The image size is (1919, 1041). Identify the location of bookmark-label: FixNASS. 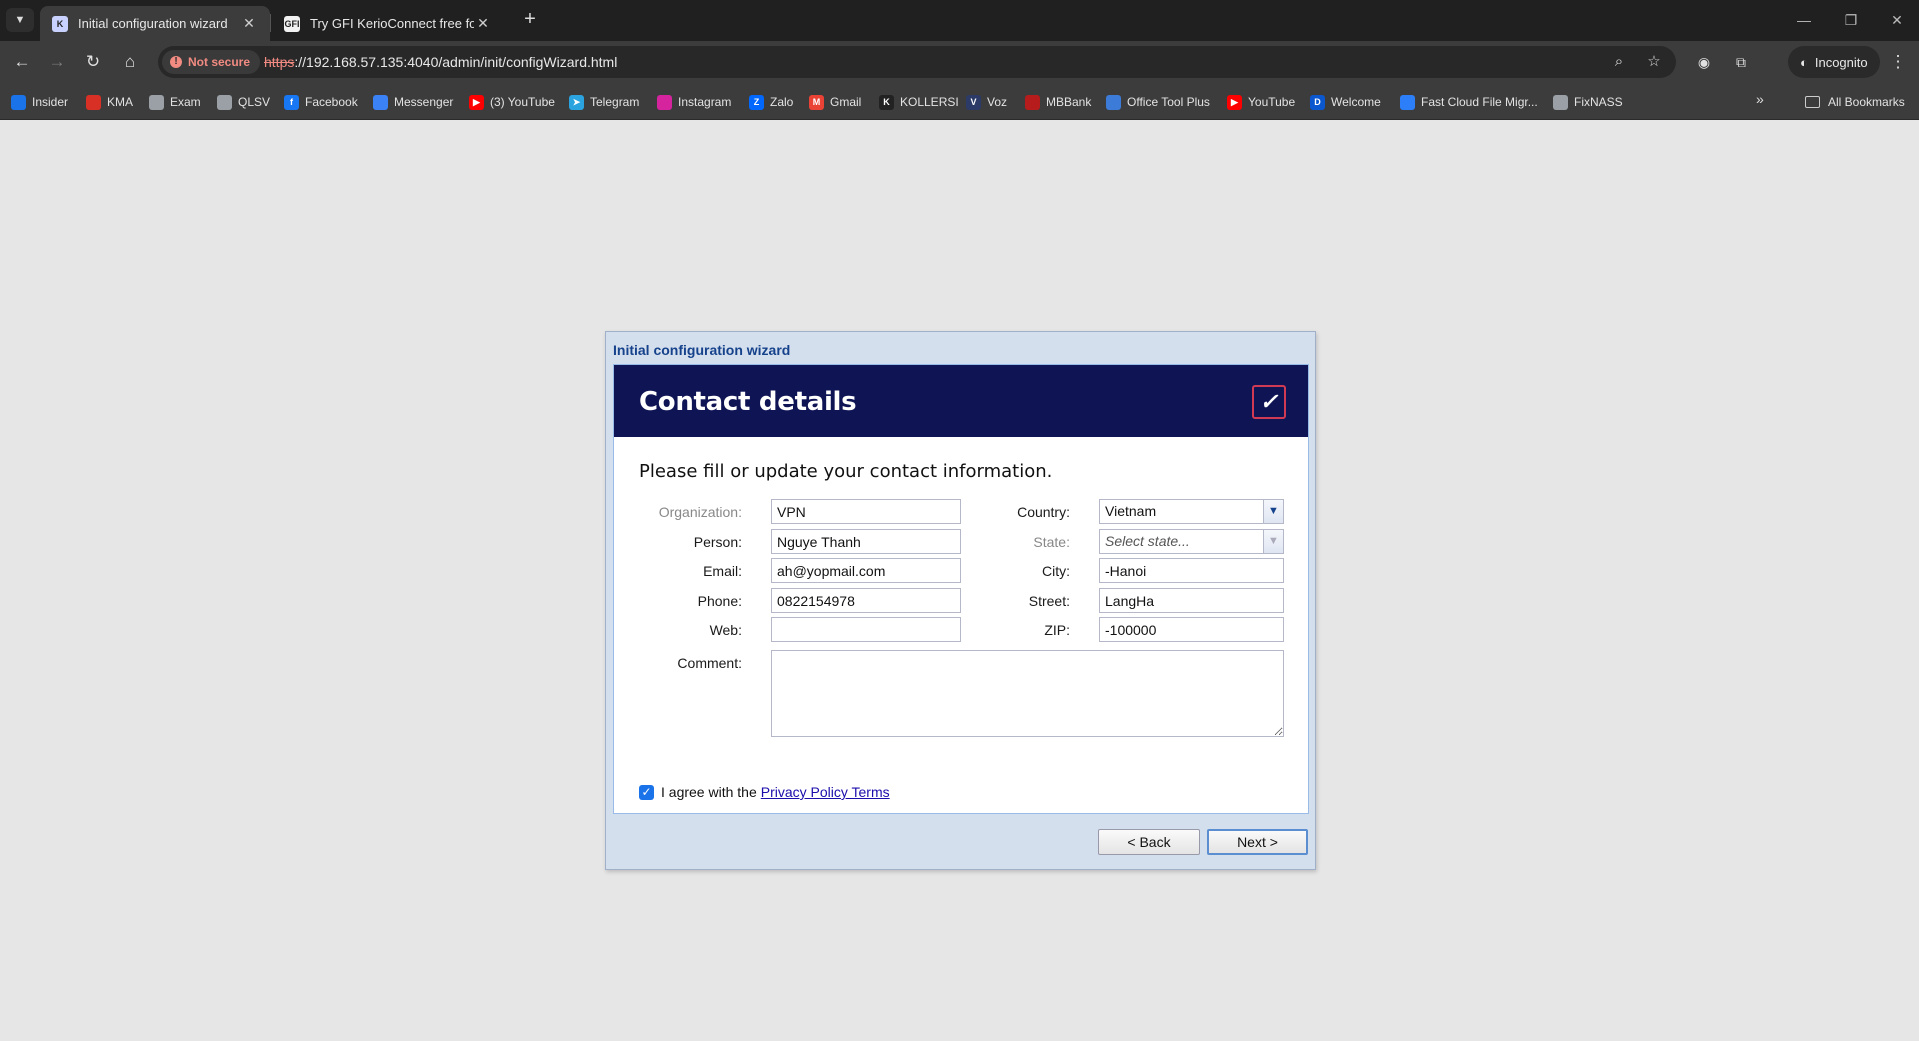
(1598, 102).